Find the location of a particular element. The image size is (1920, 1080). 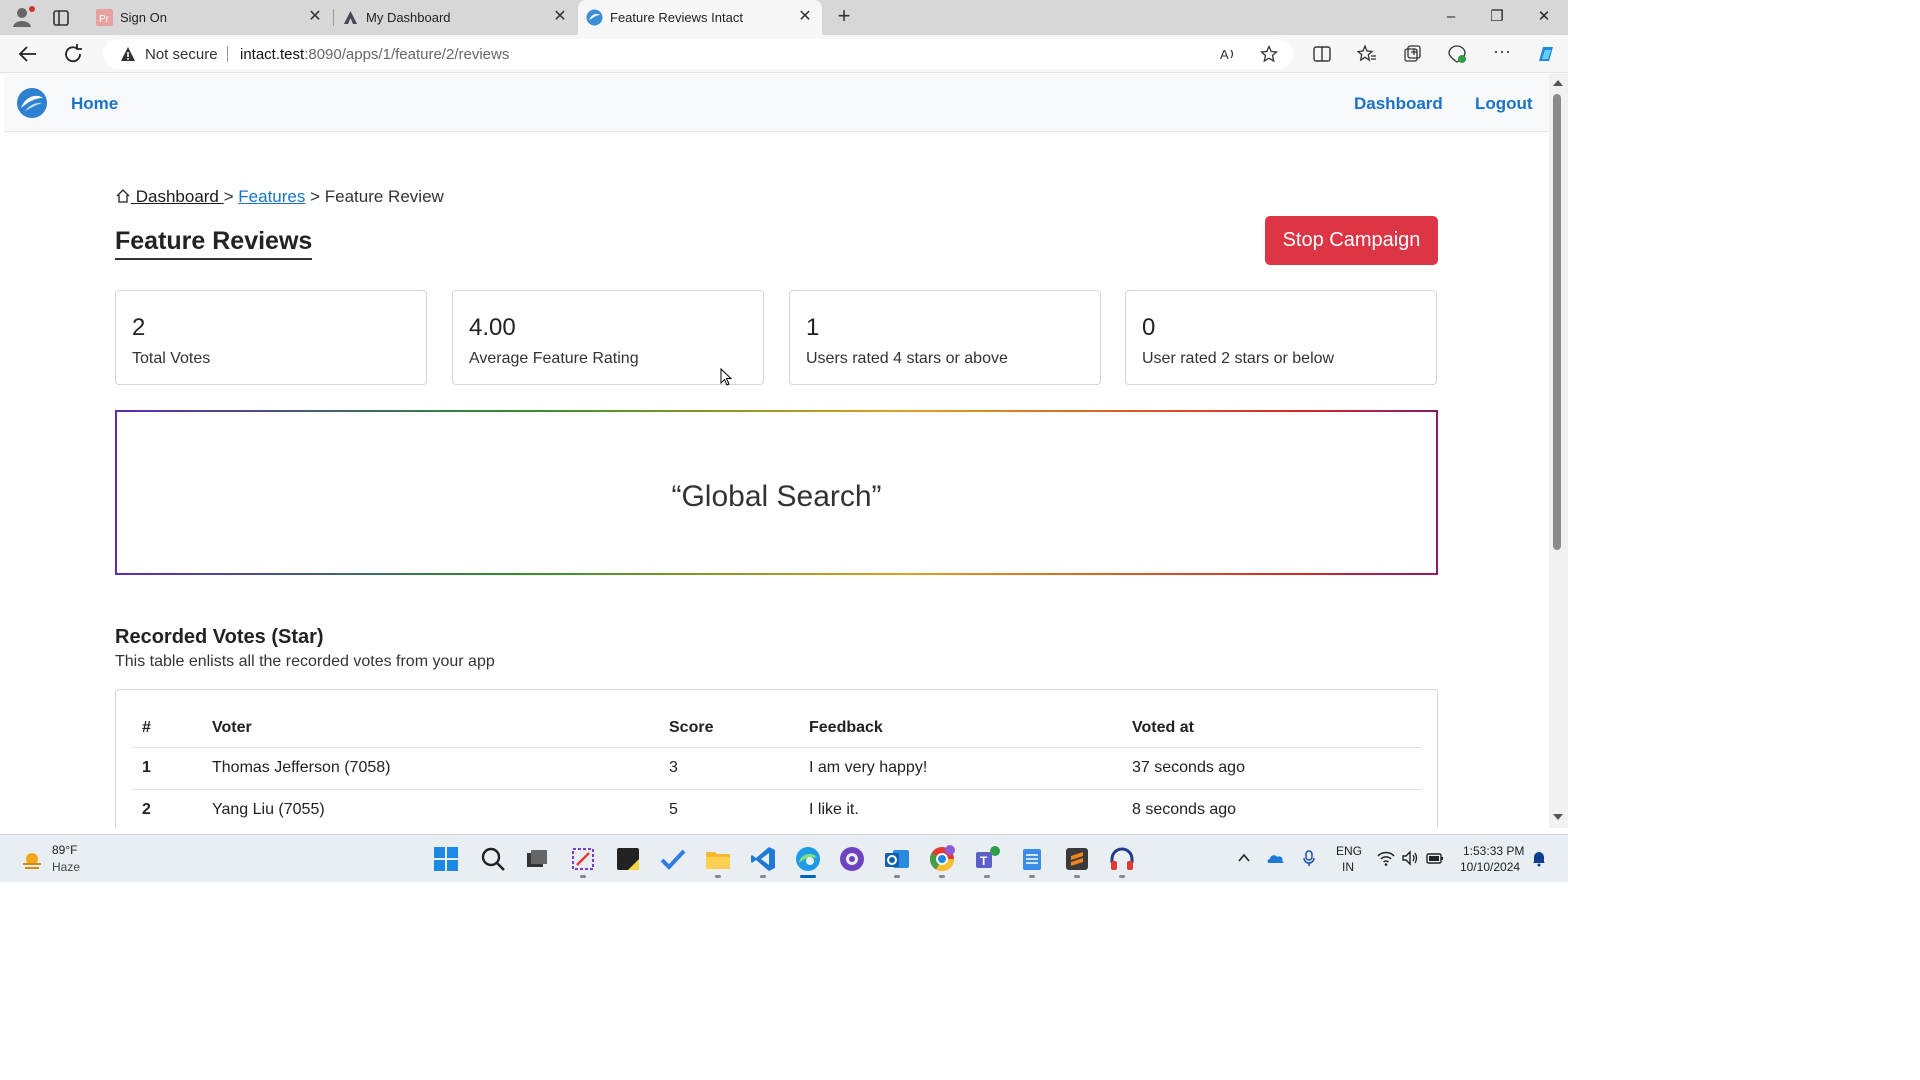

weather-temperature: 89°F is located at coordinates (64, 850).